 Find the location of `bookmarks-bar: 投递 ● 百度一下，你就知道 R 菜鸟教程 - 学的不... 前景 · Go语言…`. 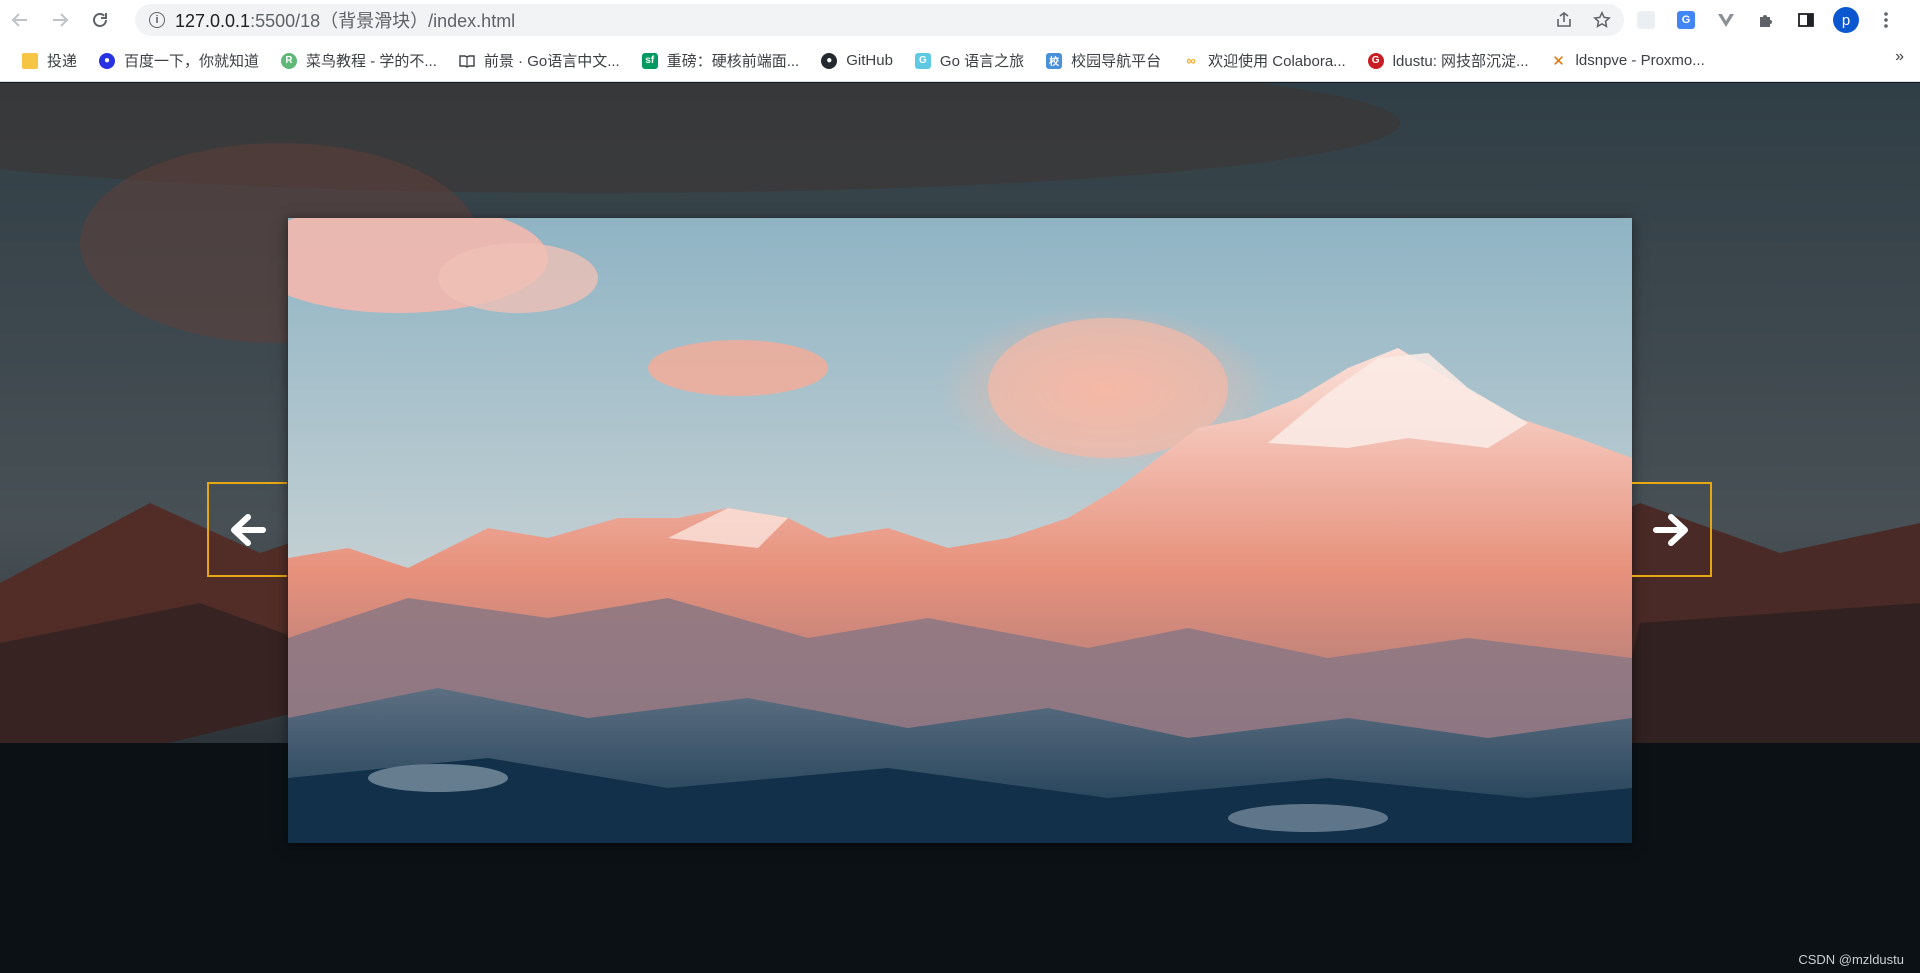

bookmarks-bar: 投递 ● 百度一下，你就知道 R 菜鸟教程 - 学的不... 前景 · Go语言… is located at coordinates (960, 61).